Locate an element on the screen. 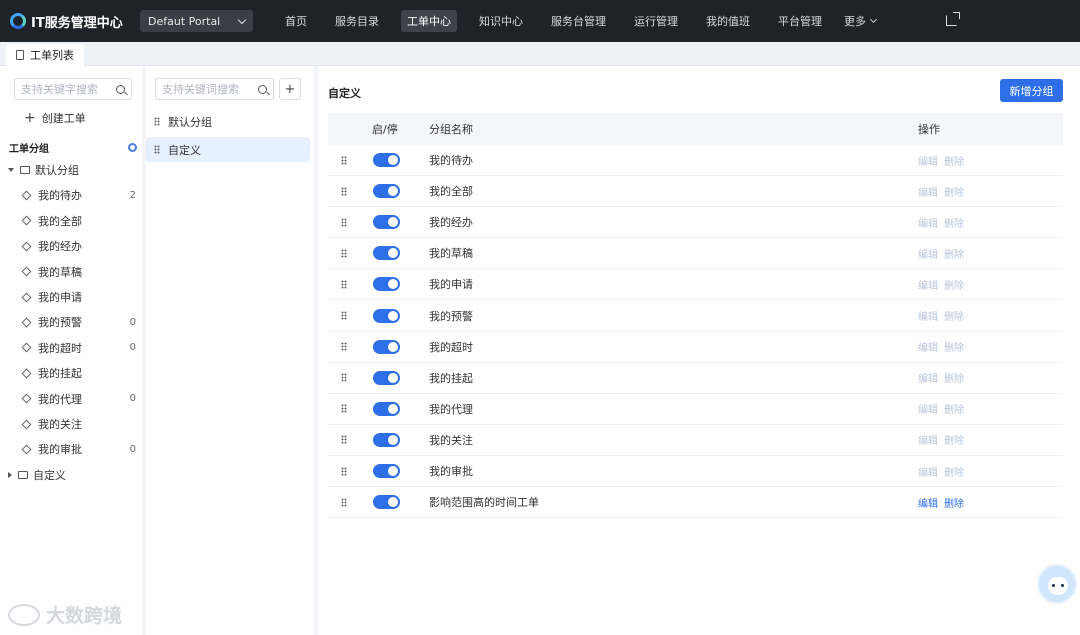 The image size is (1080, 635). app-logo: IT服务管理中心 is located at coordinates (70, 21).